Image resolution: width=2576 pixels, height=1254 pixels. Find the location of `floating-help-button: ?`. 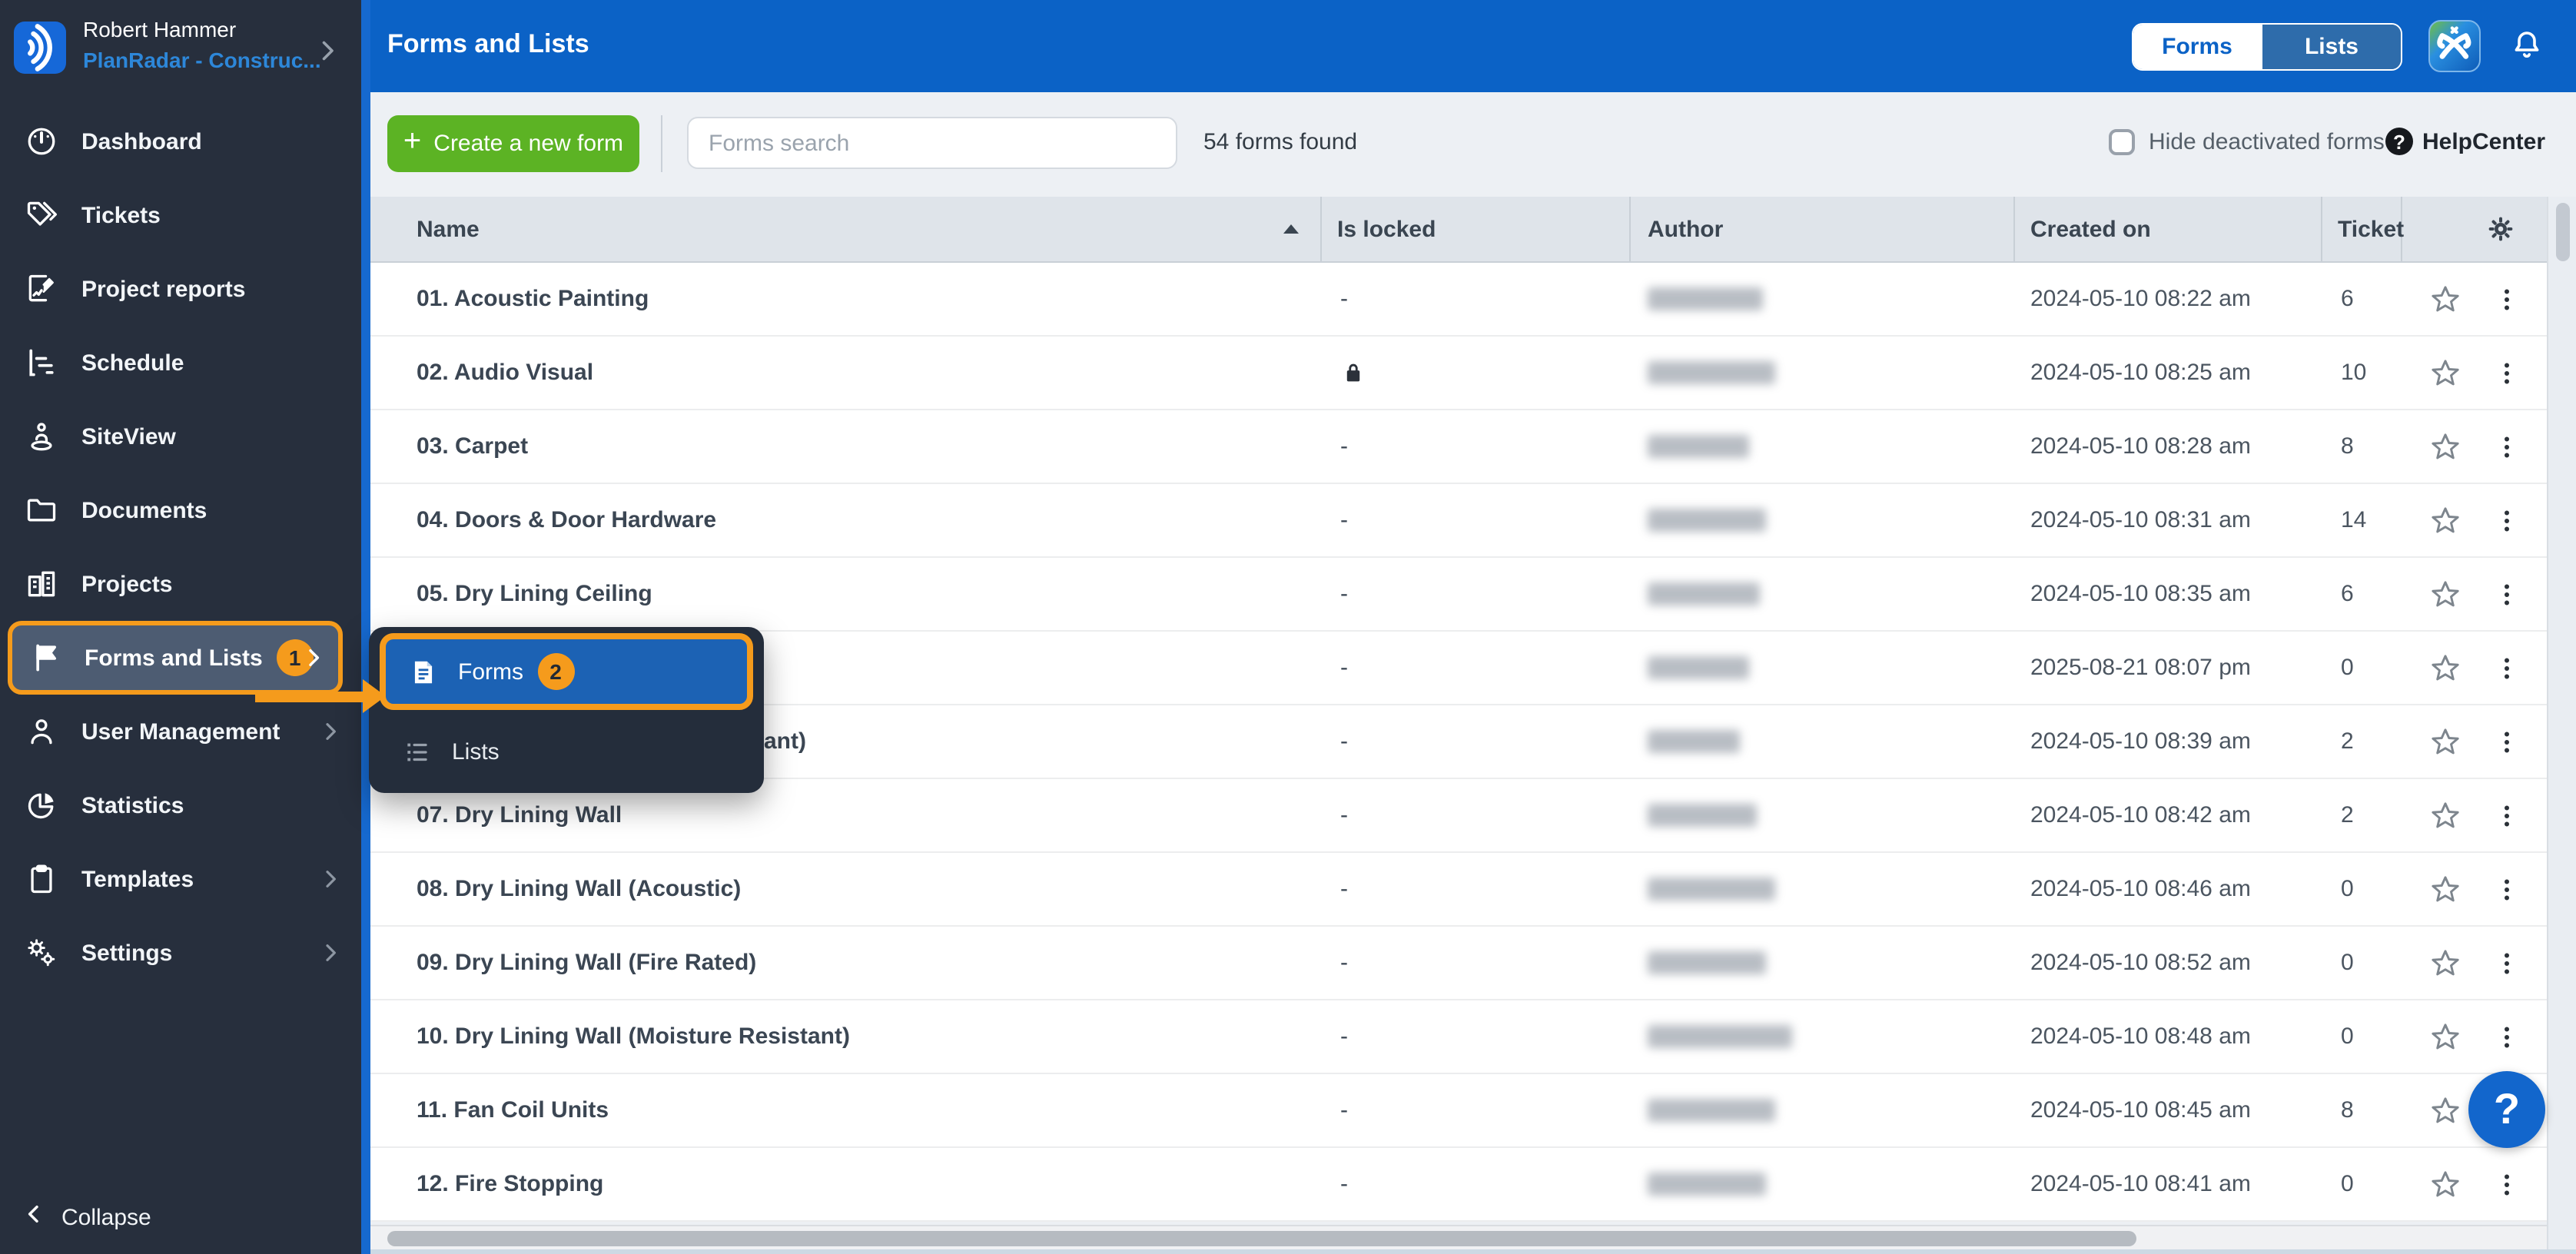

floating-help-button: ? is located at coordinates (2506, 1109).